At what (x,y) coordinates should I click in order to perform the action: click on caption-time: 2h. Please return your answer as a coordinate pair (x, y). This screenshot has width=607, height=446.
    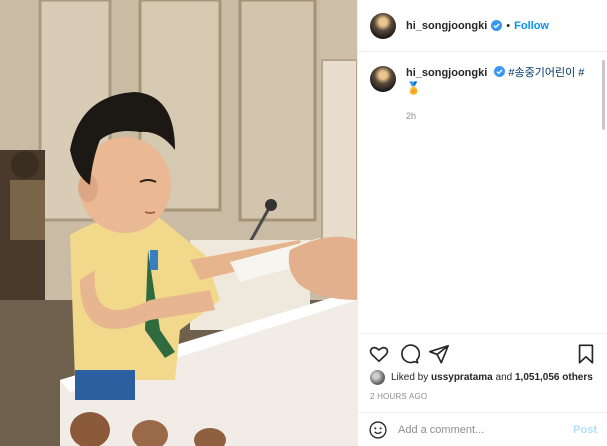
    Looking at the image, I should click on (411, 116).